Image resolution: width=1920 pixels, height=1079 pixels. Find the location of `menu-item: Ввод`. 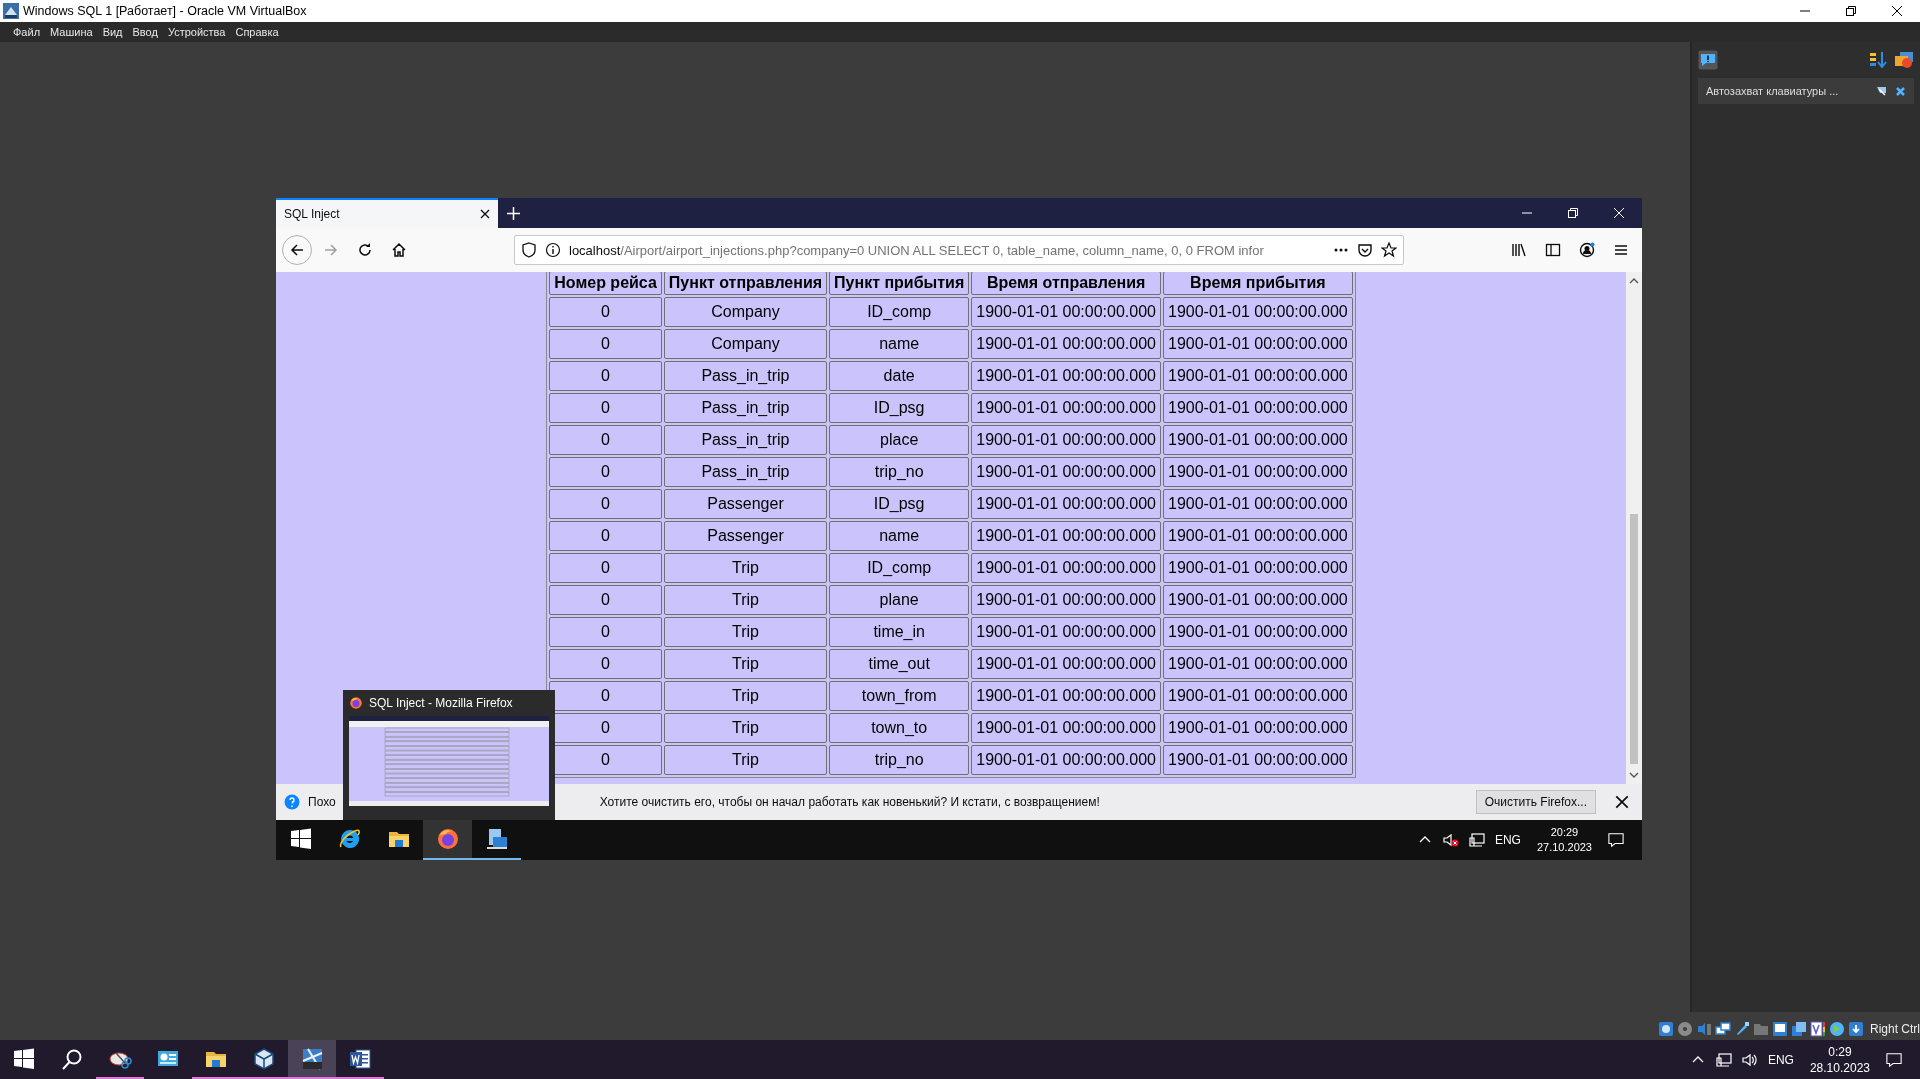

menu-item: Ввод is located at coordinates (145, 32).